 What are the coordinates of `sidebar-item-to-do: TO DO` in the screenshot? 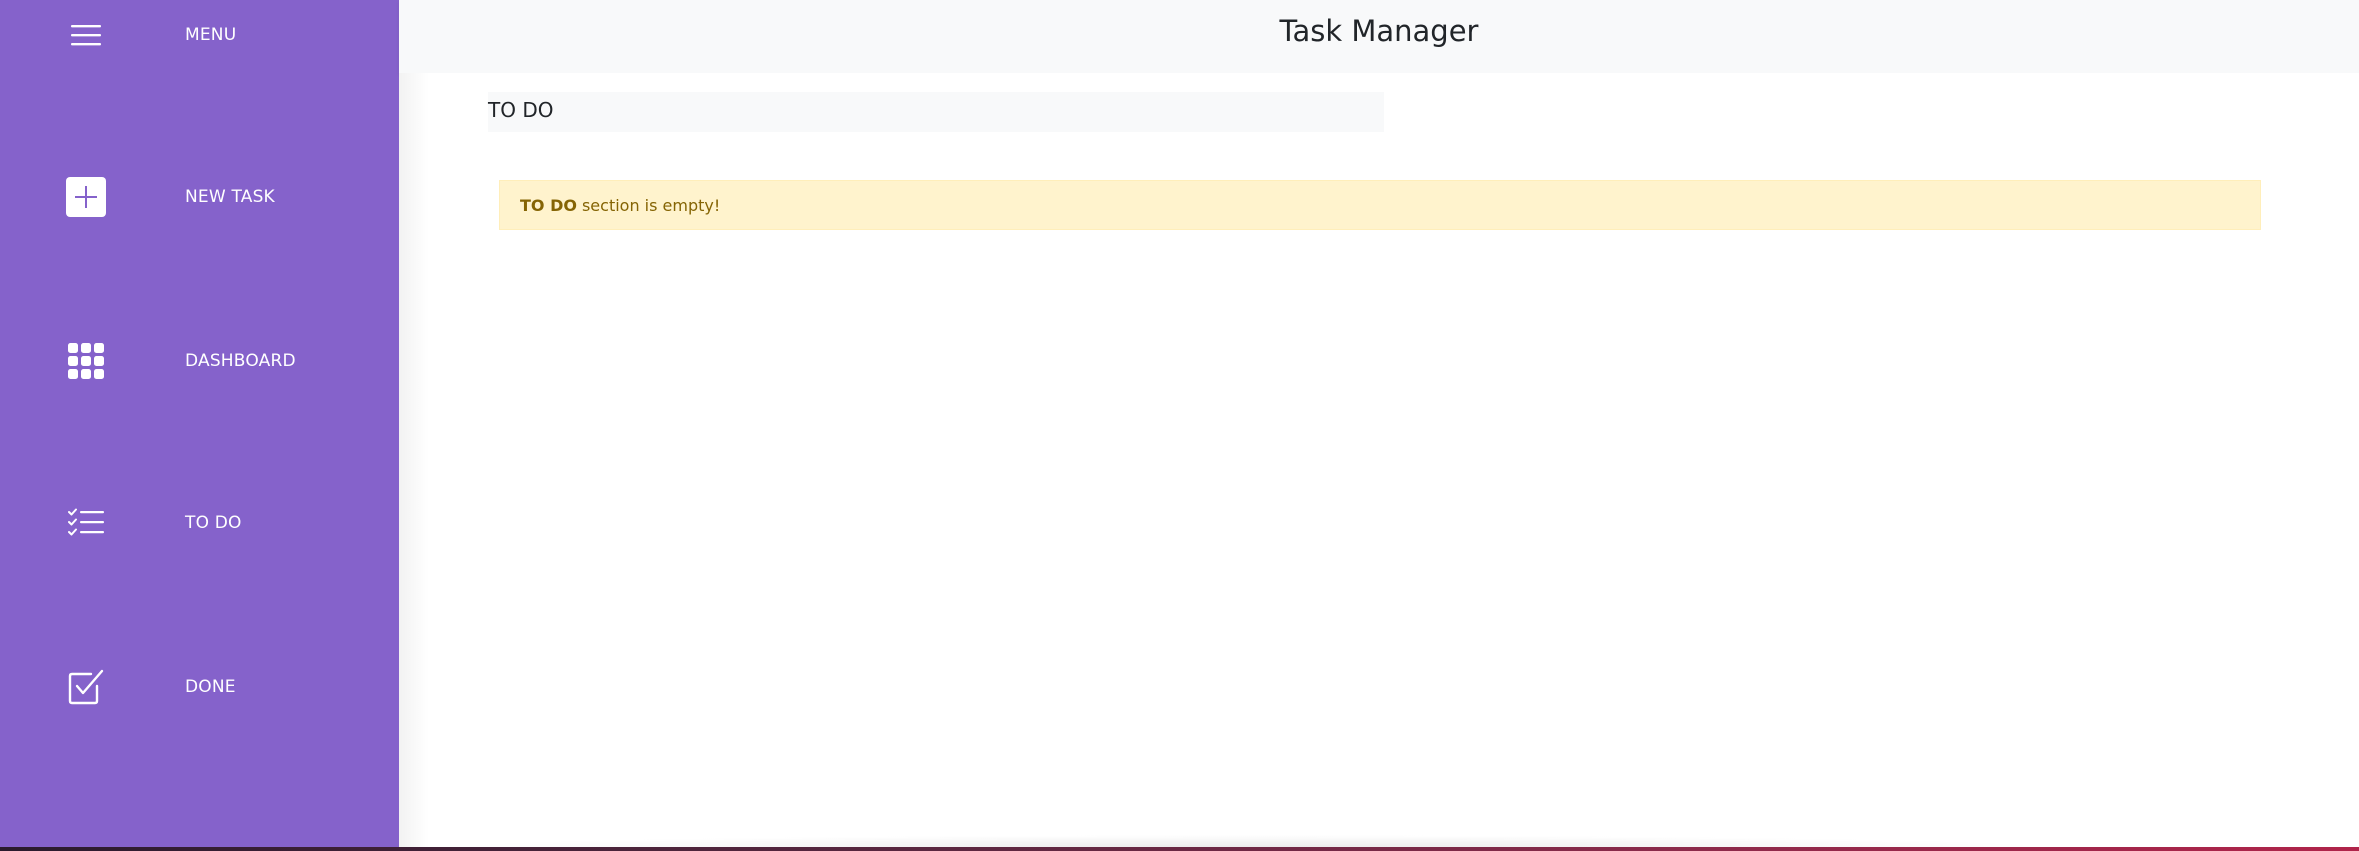 It's located at (199, 523).